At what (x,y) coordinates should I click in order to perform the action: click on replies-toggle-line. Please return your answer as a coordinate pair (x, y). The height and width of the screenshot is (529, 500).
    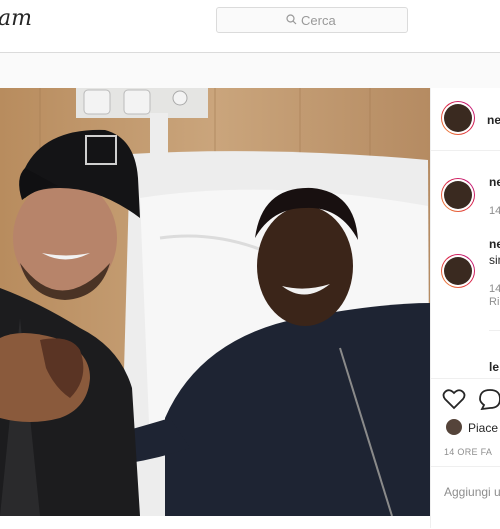
    Looking at the image, I should click on (494, 330).